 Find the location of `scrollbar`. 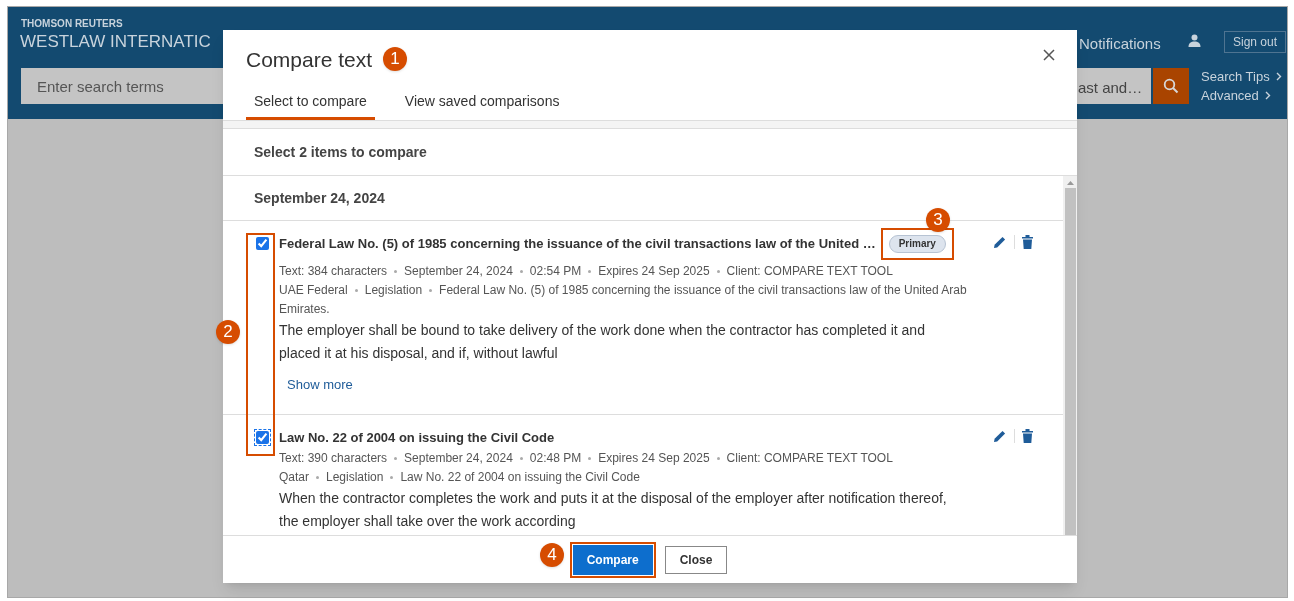

scrollbar is located at coordinates (1070, 355).